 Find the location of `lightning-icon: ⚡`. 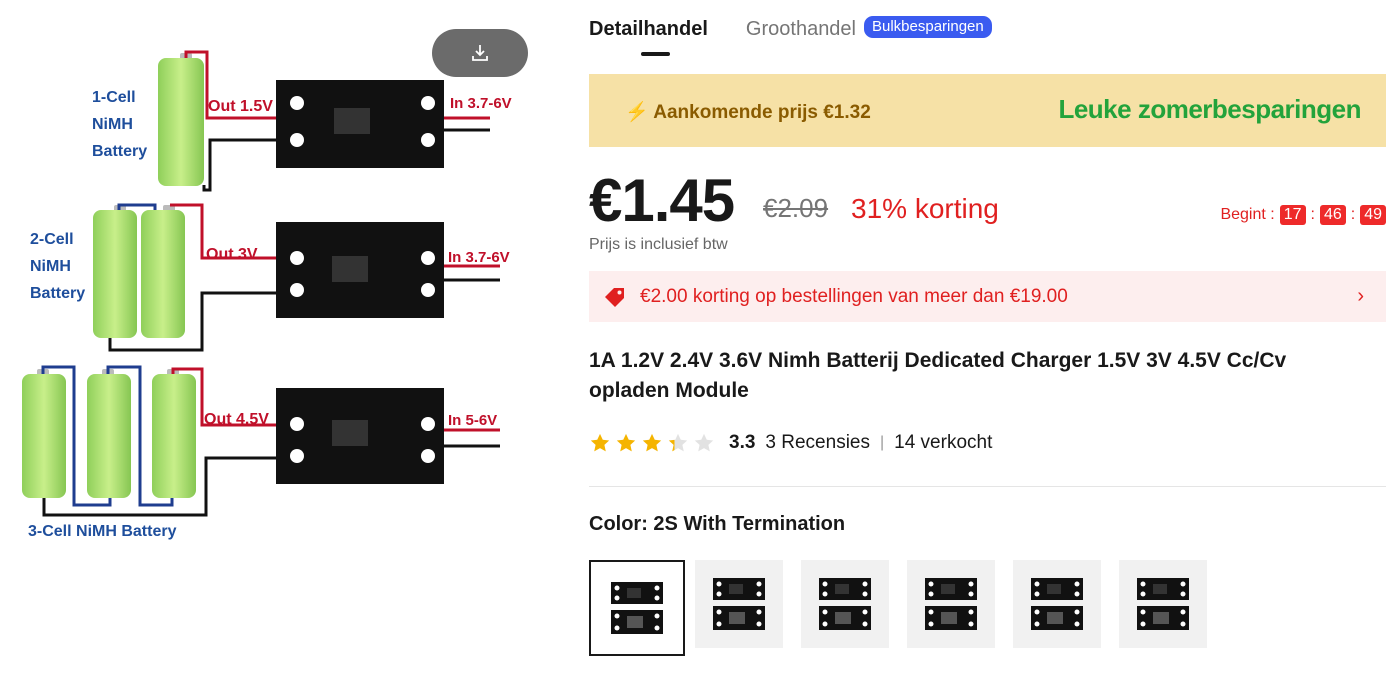

lightning-icon: ⚡ is located at coordinates (637, 112).